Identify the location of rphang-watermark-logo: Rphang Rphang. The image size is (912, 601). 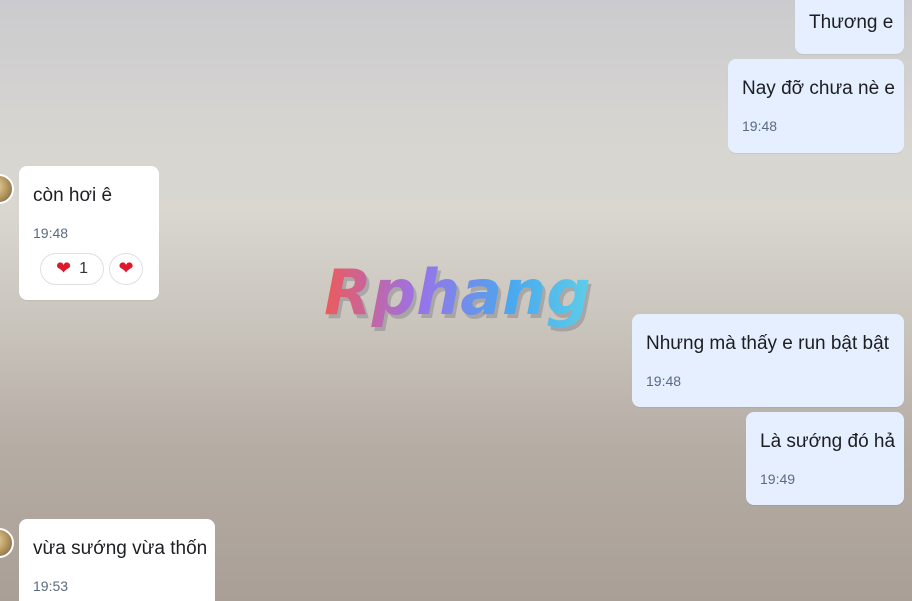
(459, 294).